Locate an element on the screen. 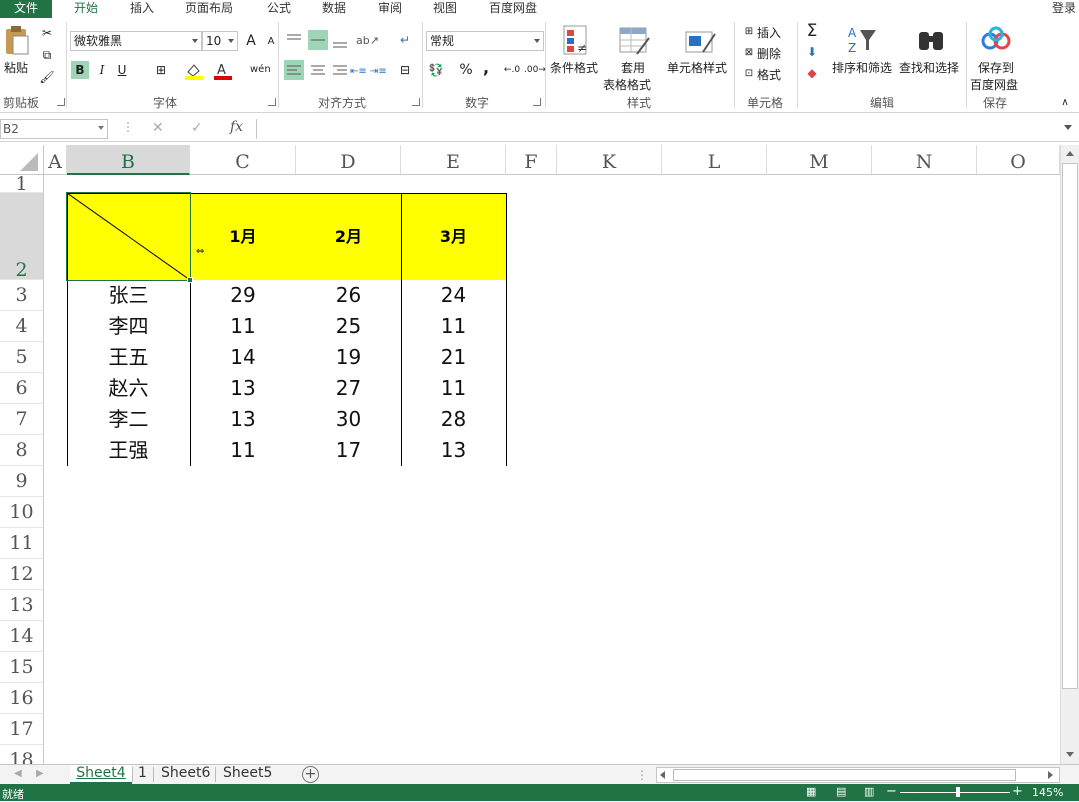 The image size is (1079, 802). row-header-15: 15 is located at coordinates (22, 667).